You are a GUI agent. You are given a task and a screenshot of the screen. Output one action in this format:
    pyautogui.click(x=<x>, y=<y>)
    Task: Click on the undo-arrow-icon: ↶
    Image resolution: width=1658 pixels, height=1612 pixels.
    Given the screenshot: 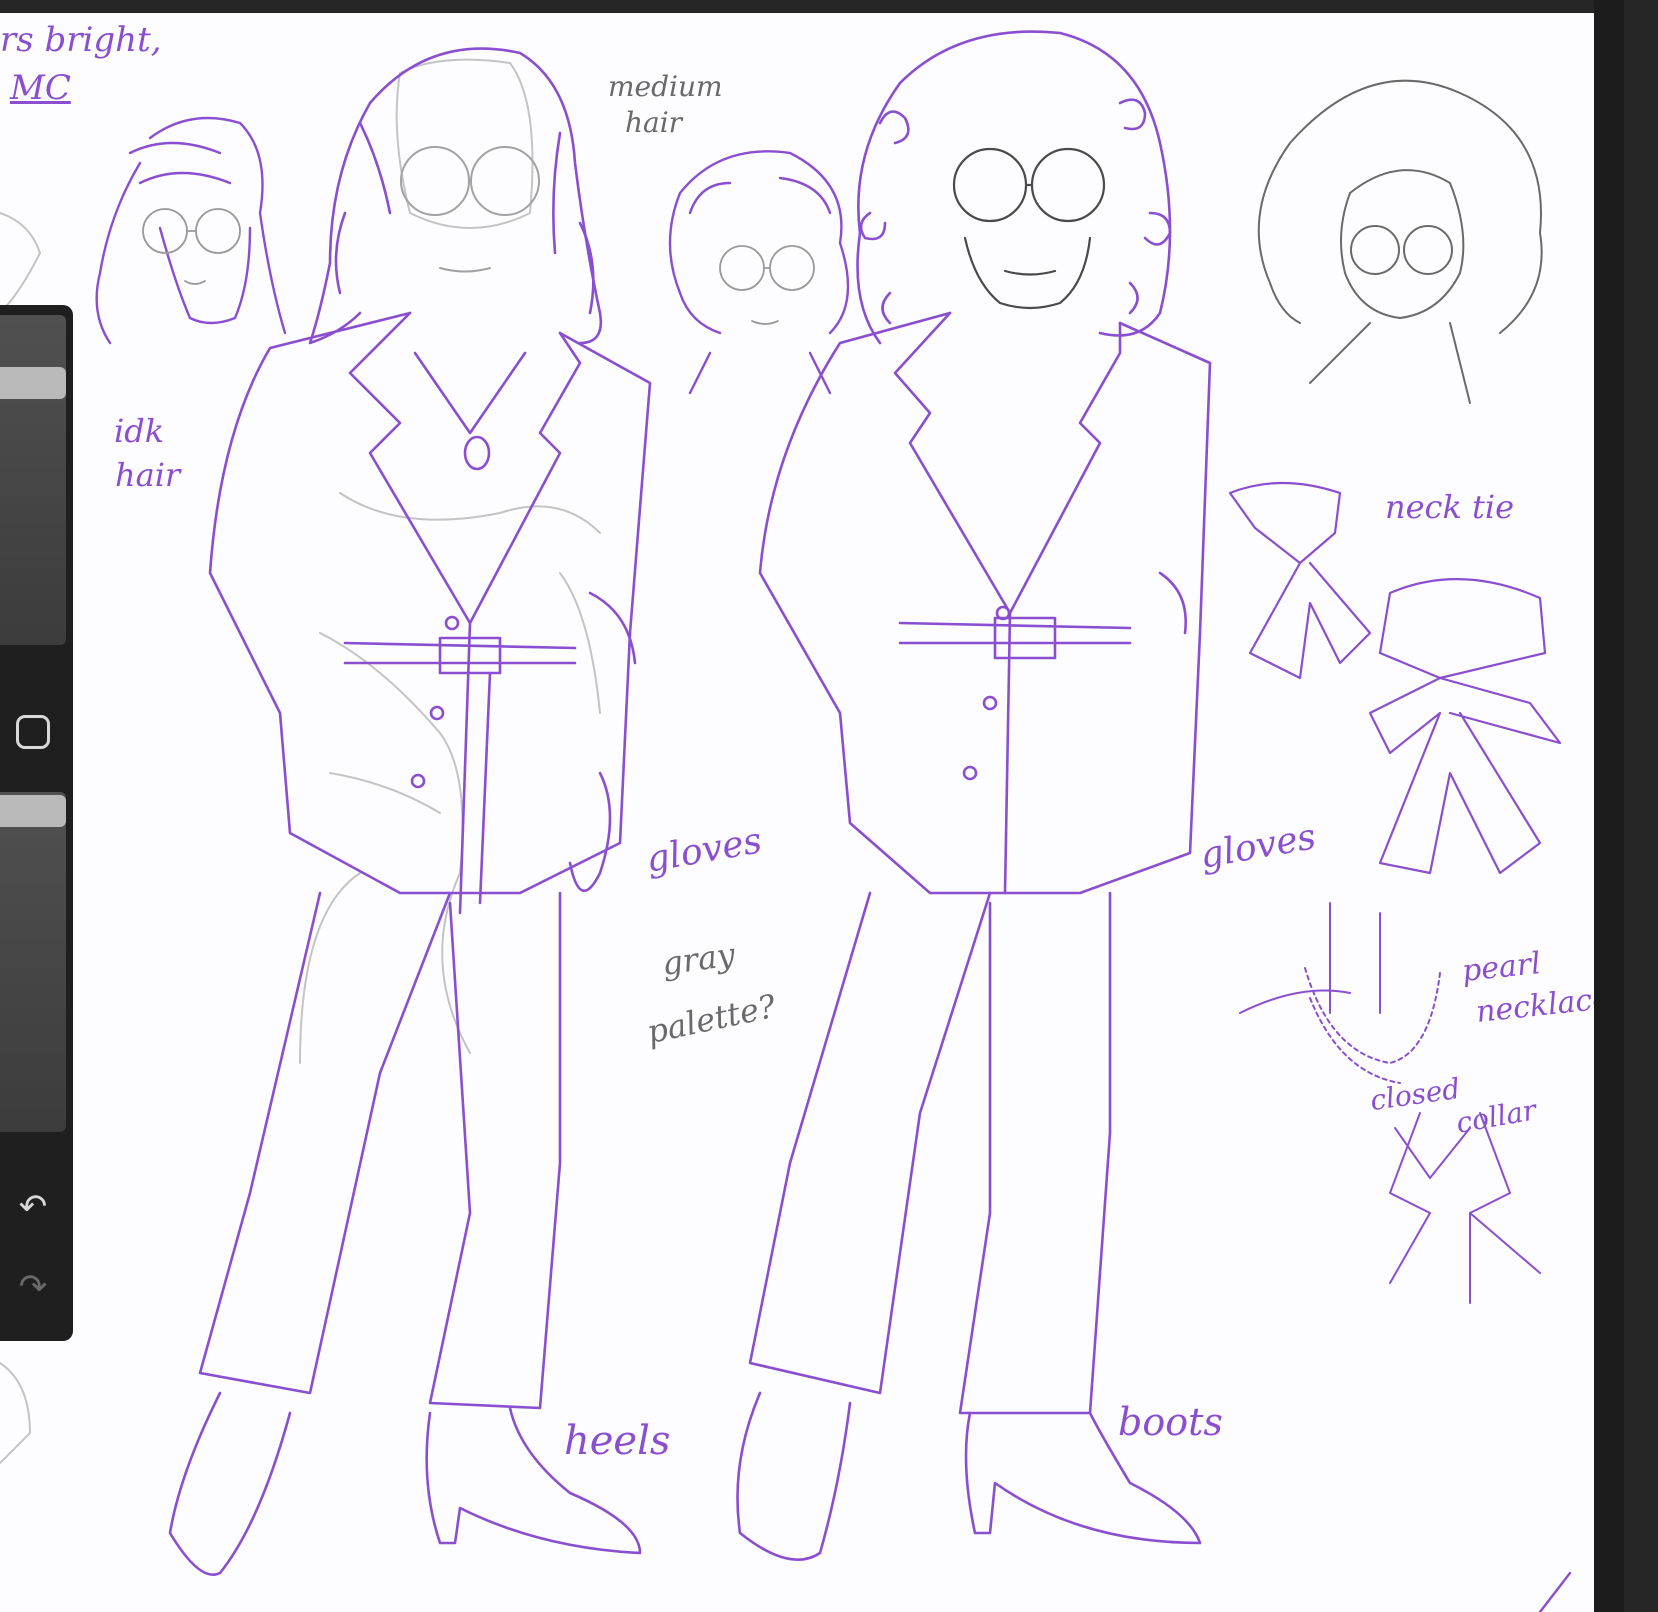 What is the action you would take?
    pyautogui.click(x=33, y=1207)
    